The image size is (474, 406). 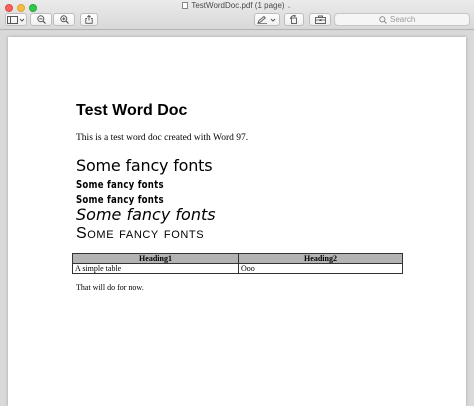 I want to click on document-table: Heading1 Heading2 A simple table Ooo, so click(x=237, y=263).